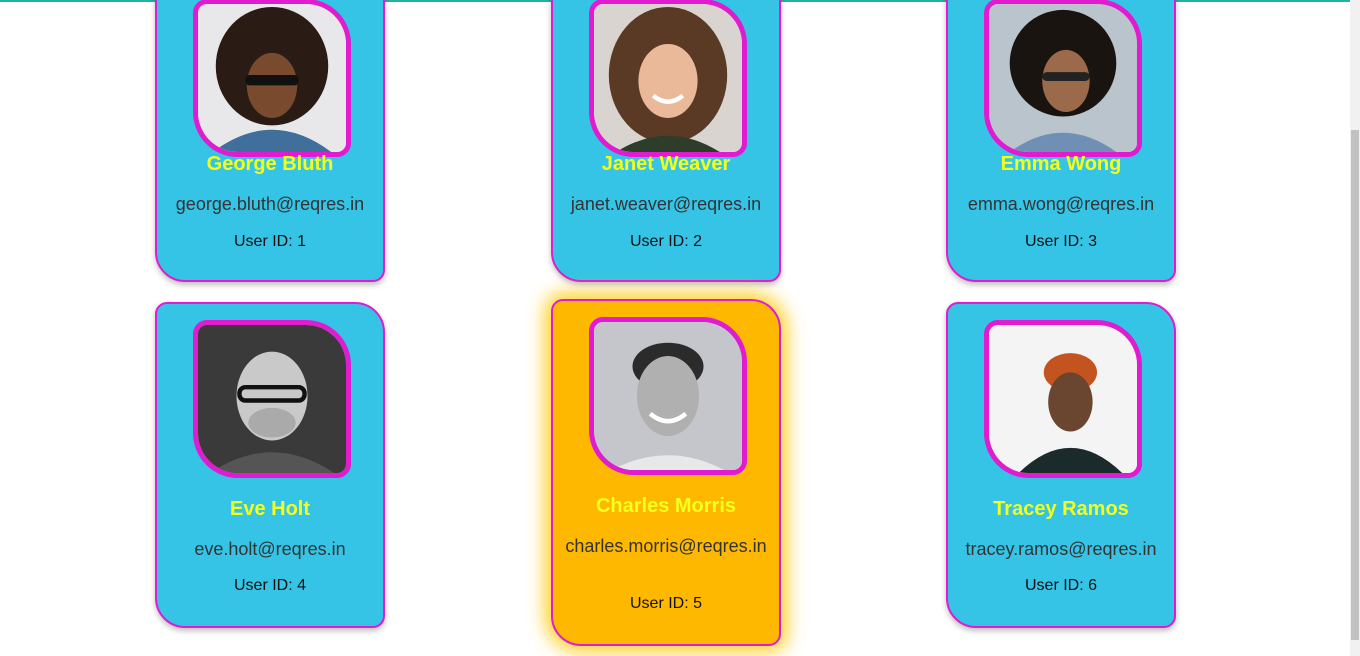 The image size is (1360, 656). I want to click on user-name: Charles Morris, so click(666, 506).